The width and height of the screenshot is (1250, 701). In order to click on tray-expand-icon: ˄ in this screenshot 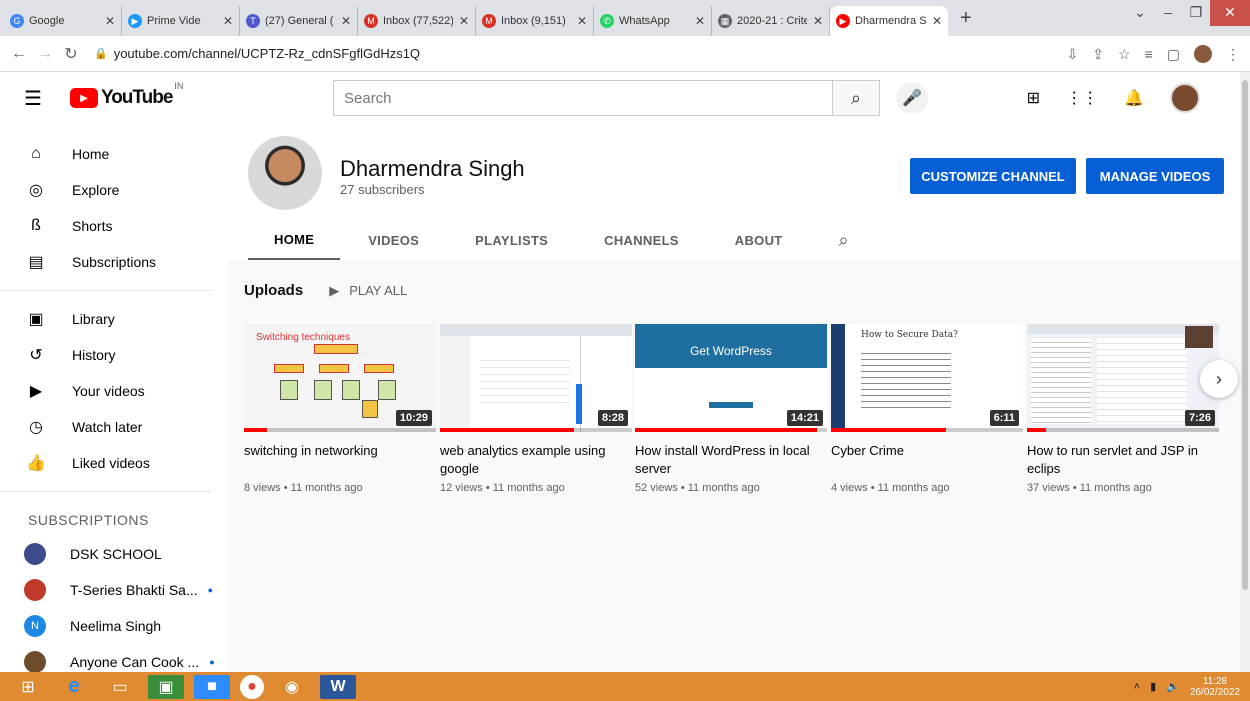, I will do `click(1137, 687)`.